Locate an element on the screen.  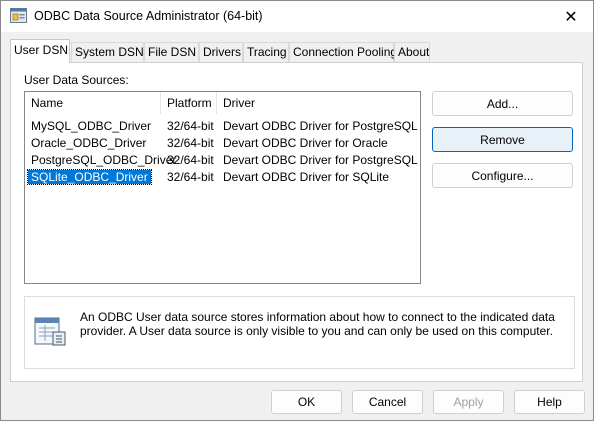
list-header: Name Platform Driver is located at coordinates (222, 103).